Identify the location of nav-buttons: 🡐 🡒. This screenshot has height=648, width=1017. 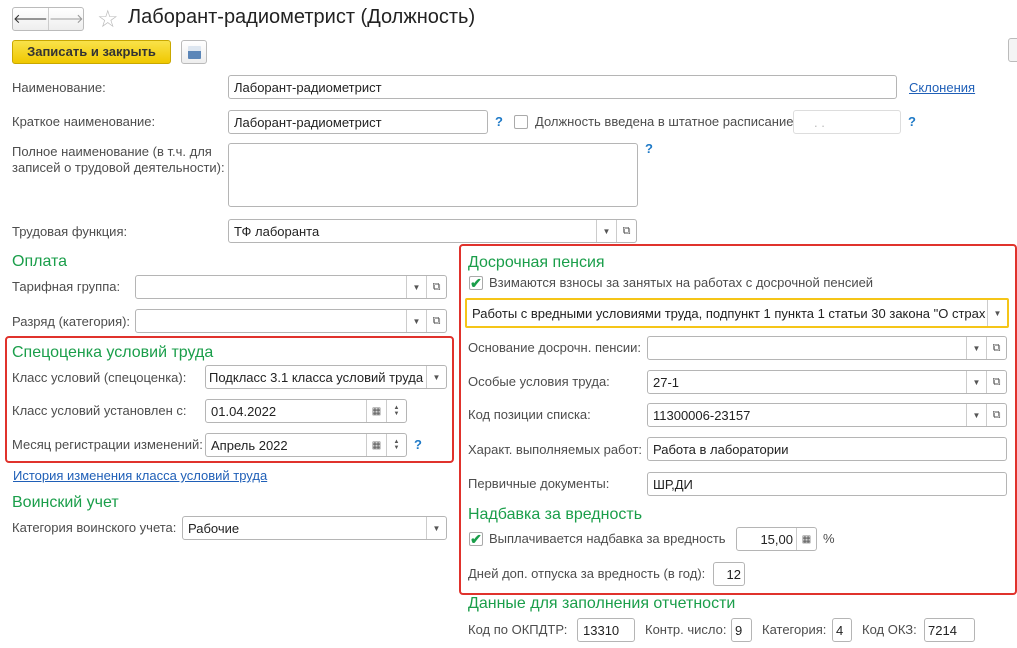
(48, 19).